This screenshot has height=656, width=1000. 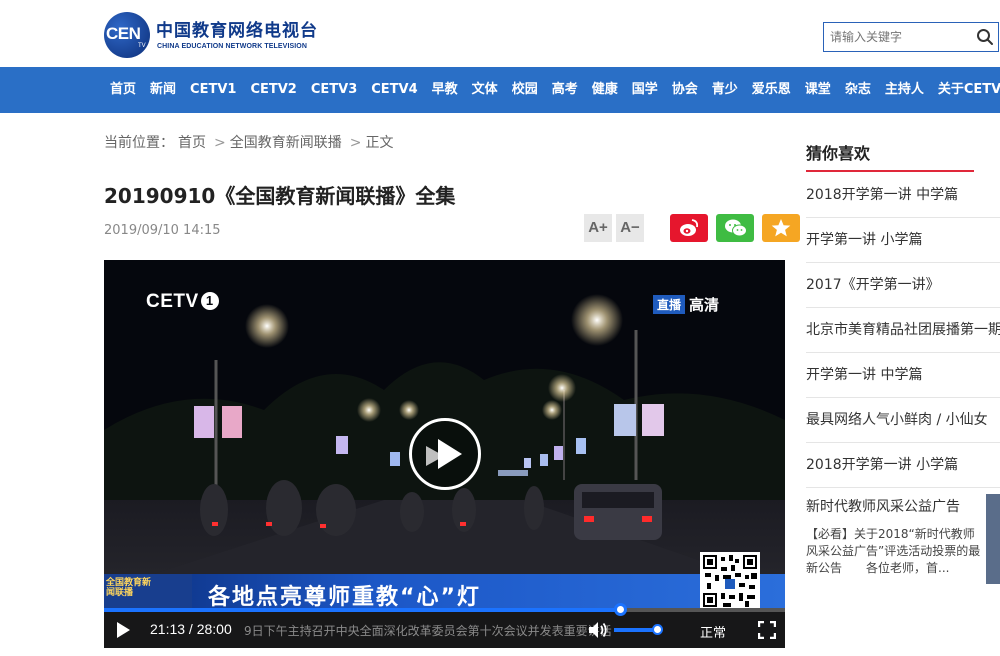 What do you see at coordinates (645, 90) in the screenshot?
I see `nav-item-guoxue: 国学` at bounding box center [645, 90].